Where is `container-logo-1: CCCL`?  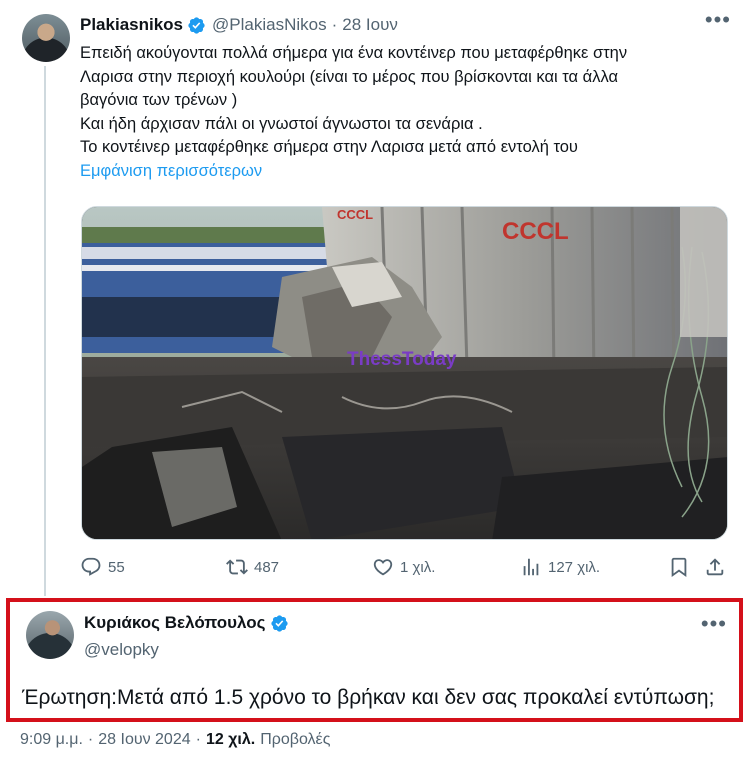
container-logo-1: CCCL is located at coordinates (355, 214).